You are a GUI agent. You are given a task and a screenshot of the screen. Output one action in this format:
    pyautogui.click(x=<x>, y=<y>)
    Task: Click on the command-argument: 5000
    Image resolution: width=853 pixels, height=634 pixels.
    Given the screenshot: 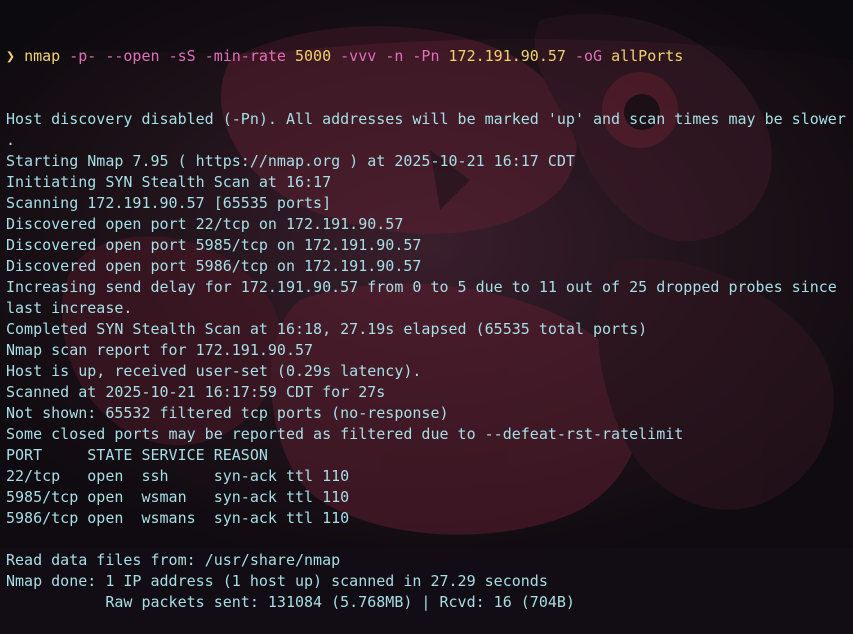 What is the action you would take?
    pyautogui.click(x=313, y=56)
    